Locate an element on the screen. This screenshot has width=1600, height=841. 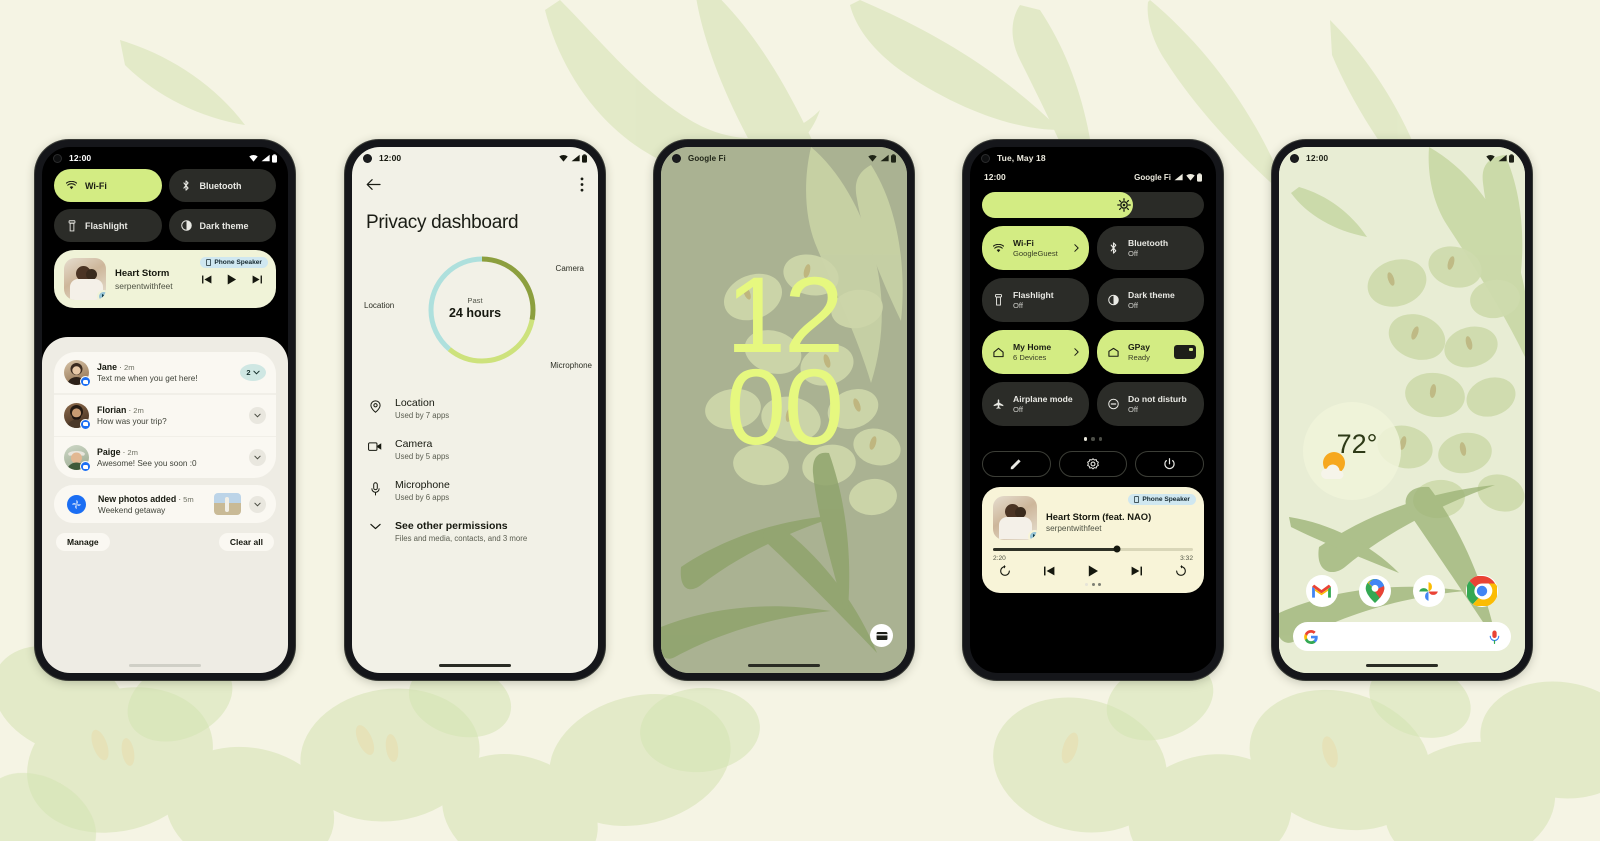
media-seek-knob is located at coordinates (1117, 549).